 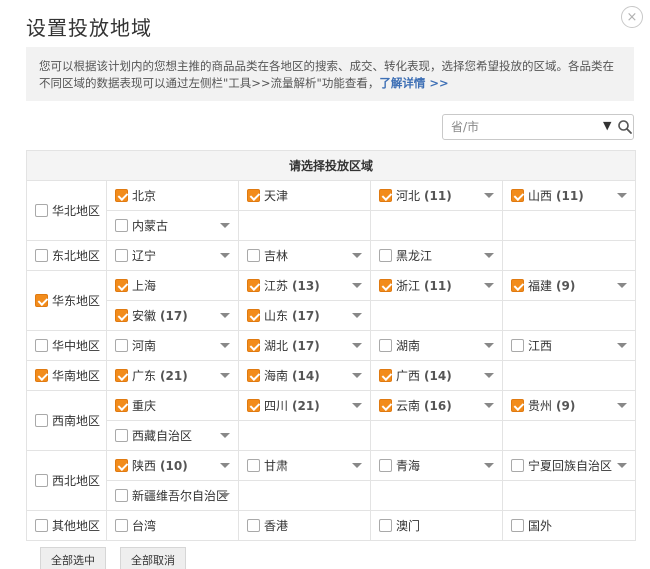 I want to click on province-item: 河北 (11), so click(x=436, y=196).